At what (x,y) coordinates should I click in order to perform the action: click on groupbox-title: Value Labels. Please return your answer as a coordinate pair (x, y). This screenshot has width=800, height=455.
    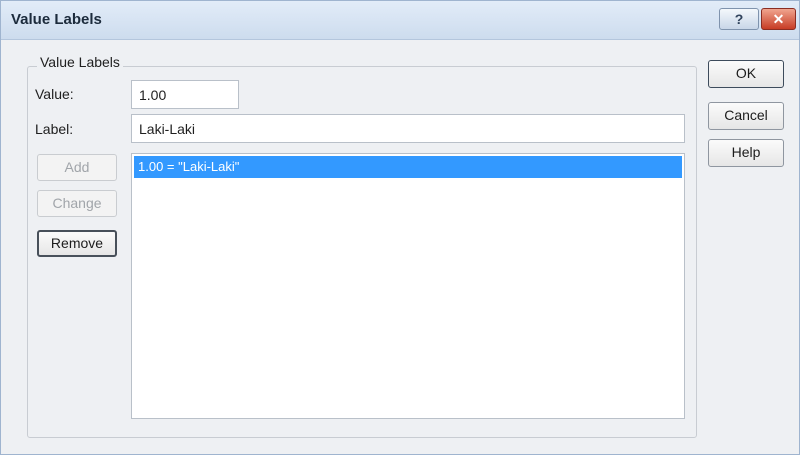
    Looking at the image, I should click on (80, 62).